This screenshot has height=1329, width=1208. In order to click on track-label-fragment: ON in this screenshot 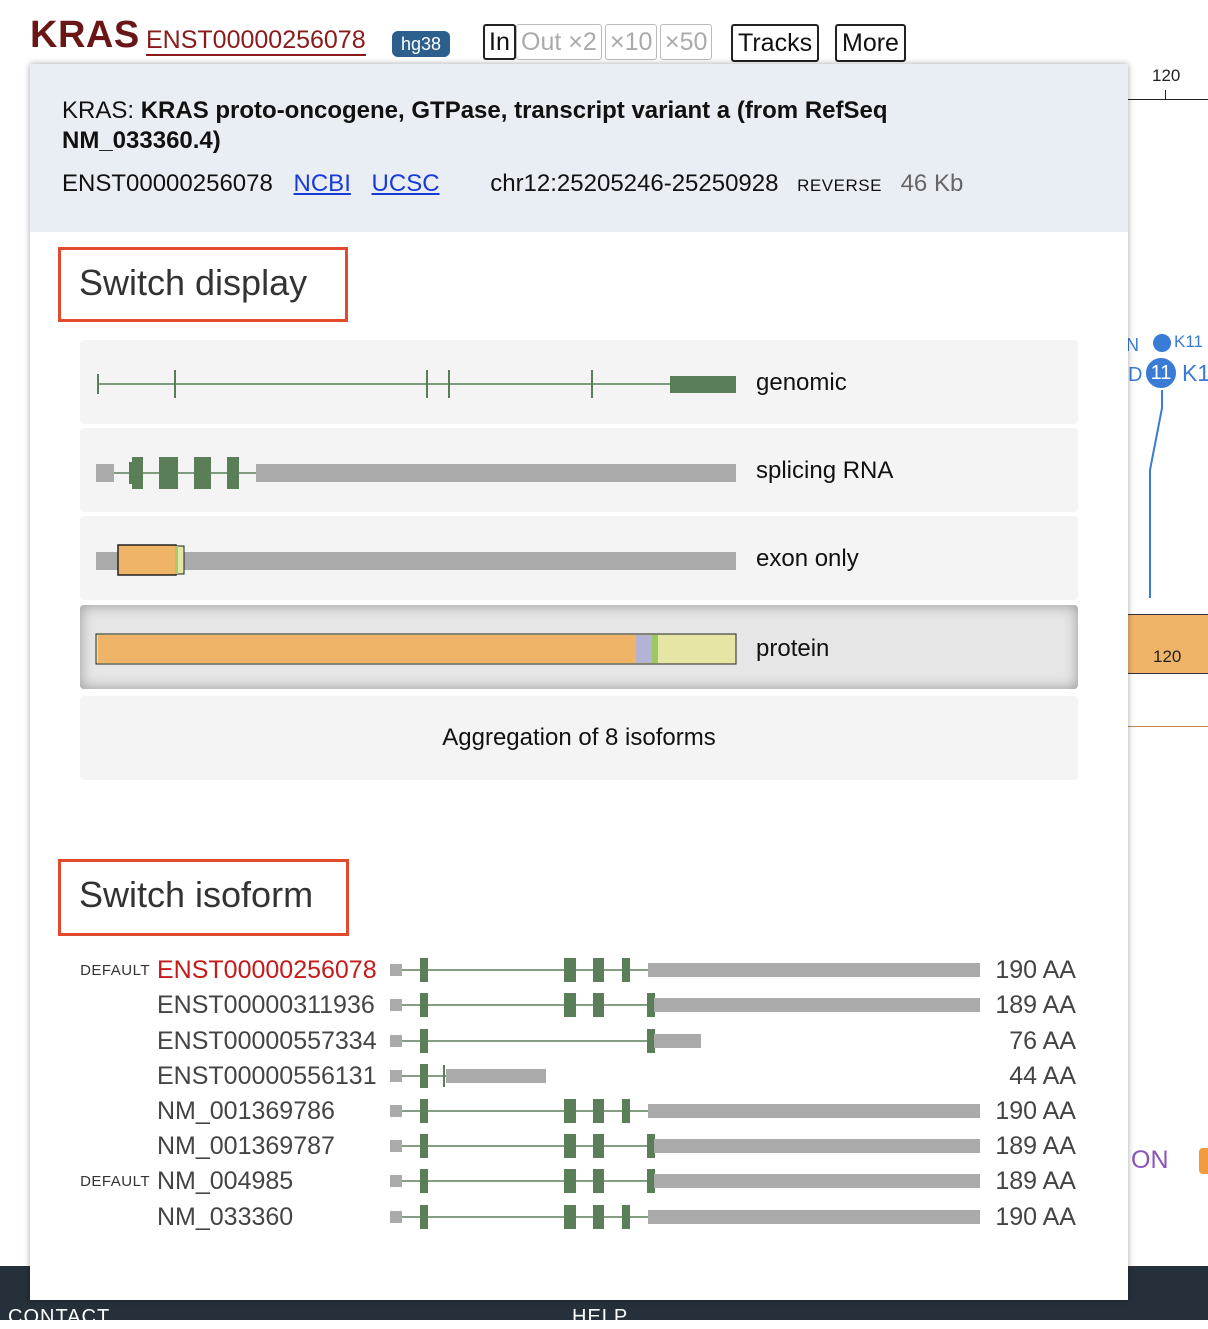, I will do `click(1150, 1160)`.